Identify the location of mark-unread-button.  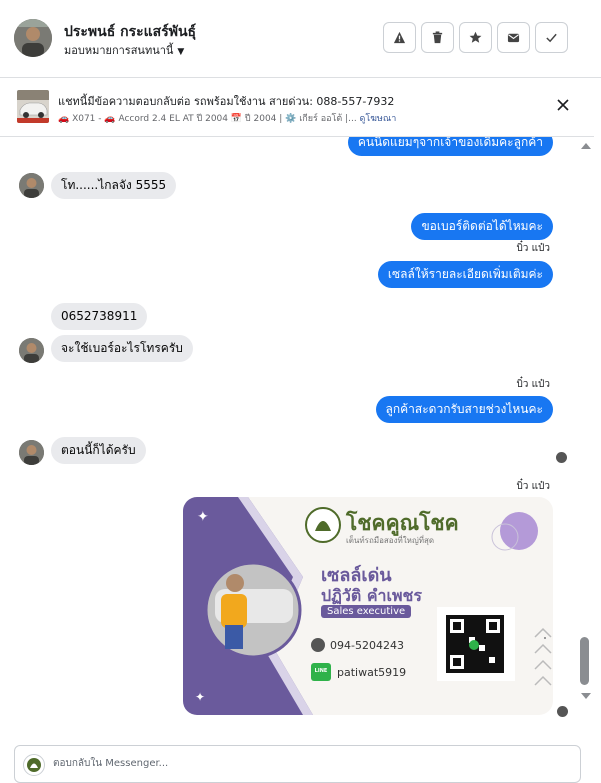
(513, 37).